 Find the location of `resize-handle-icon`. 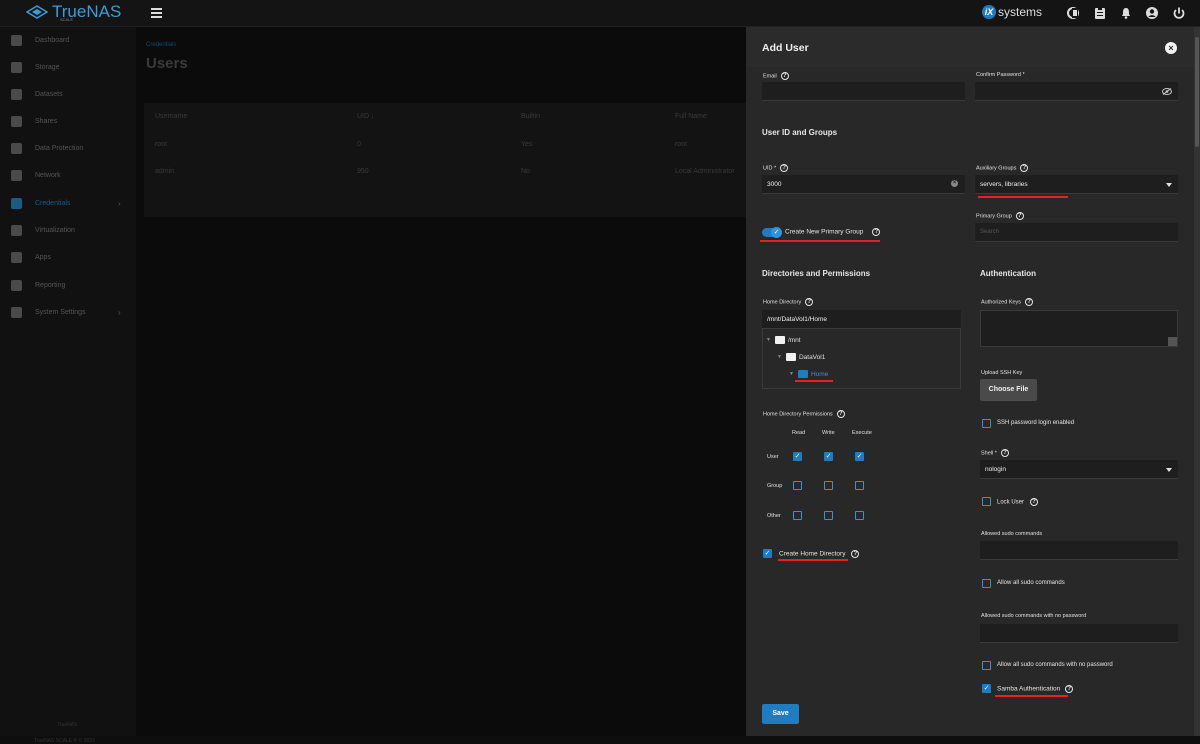

resize-handle-icon is located at coordinates (1172, 341).